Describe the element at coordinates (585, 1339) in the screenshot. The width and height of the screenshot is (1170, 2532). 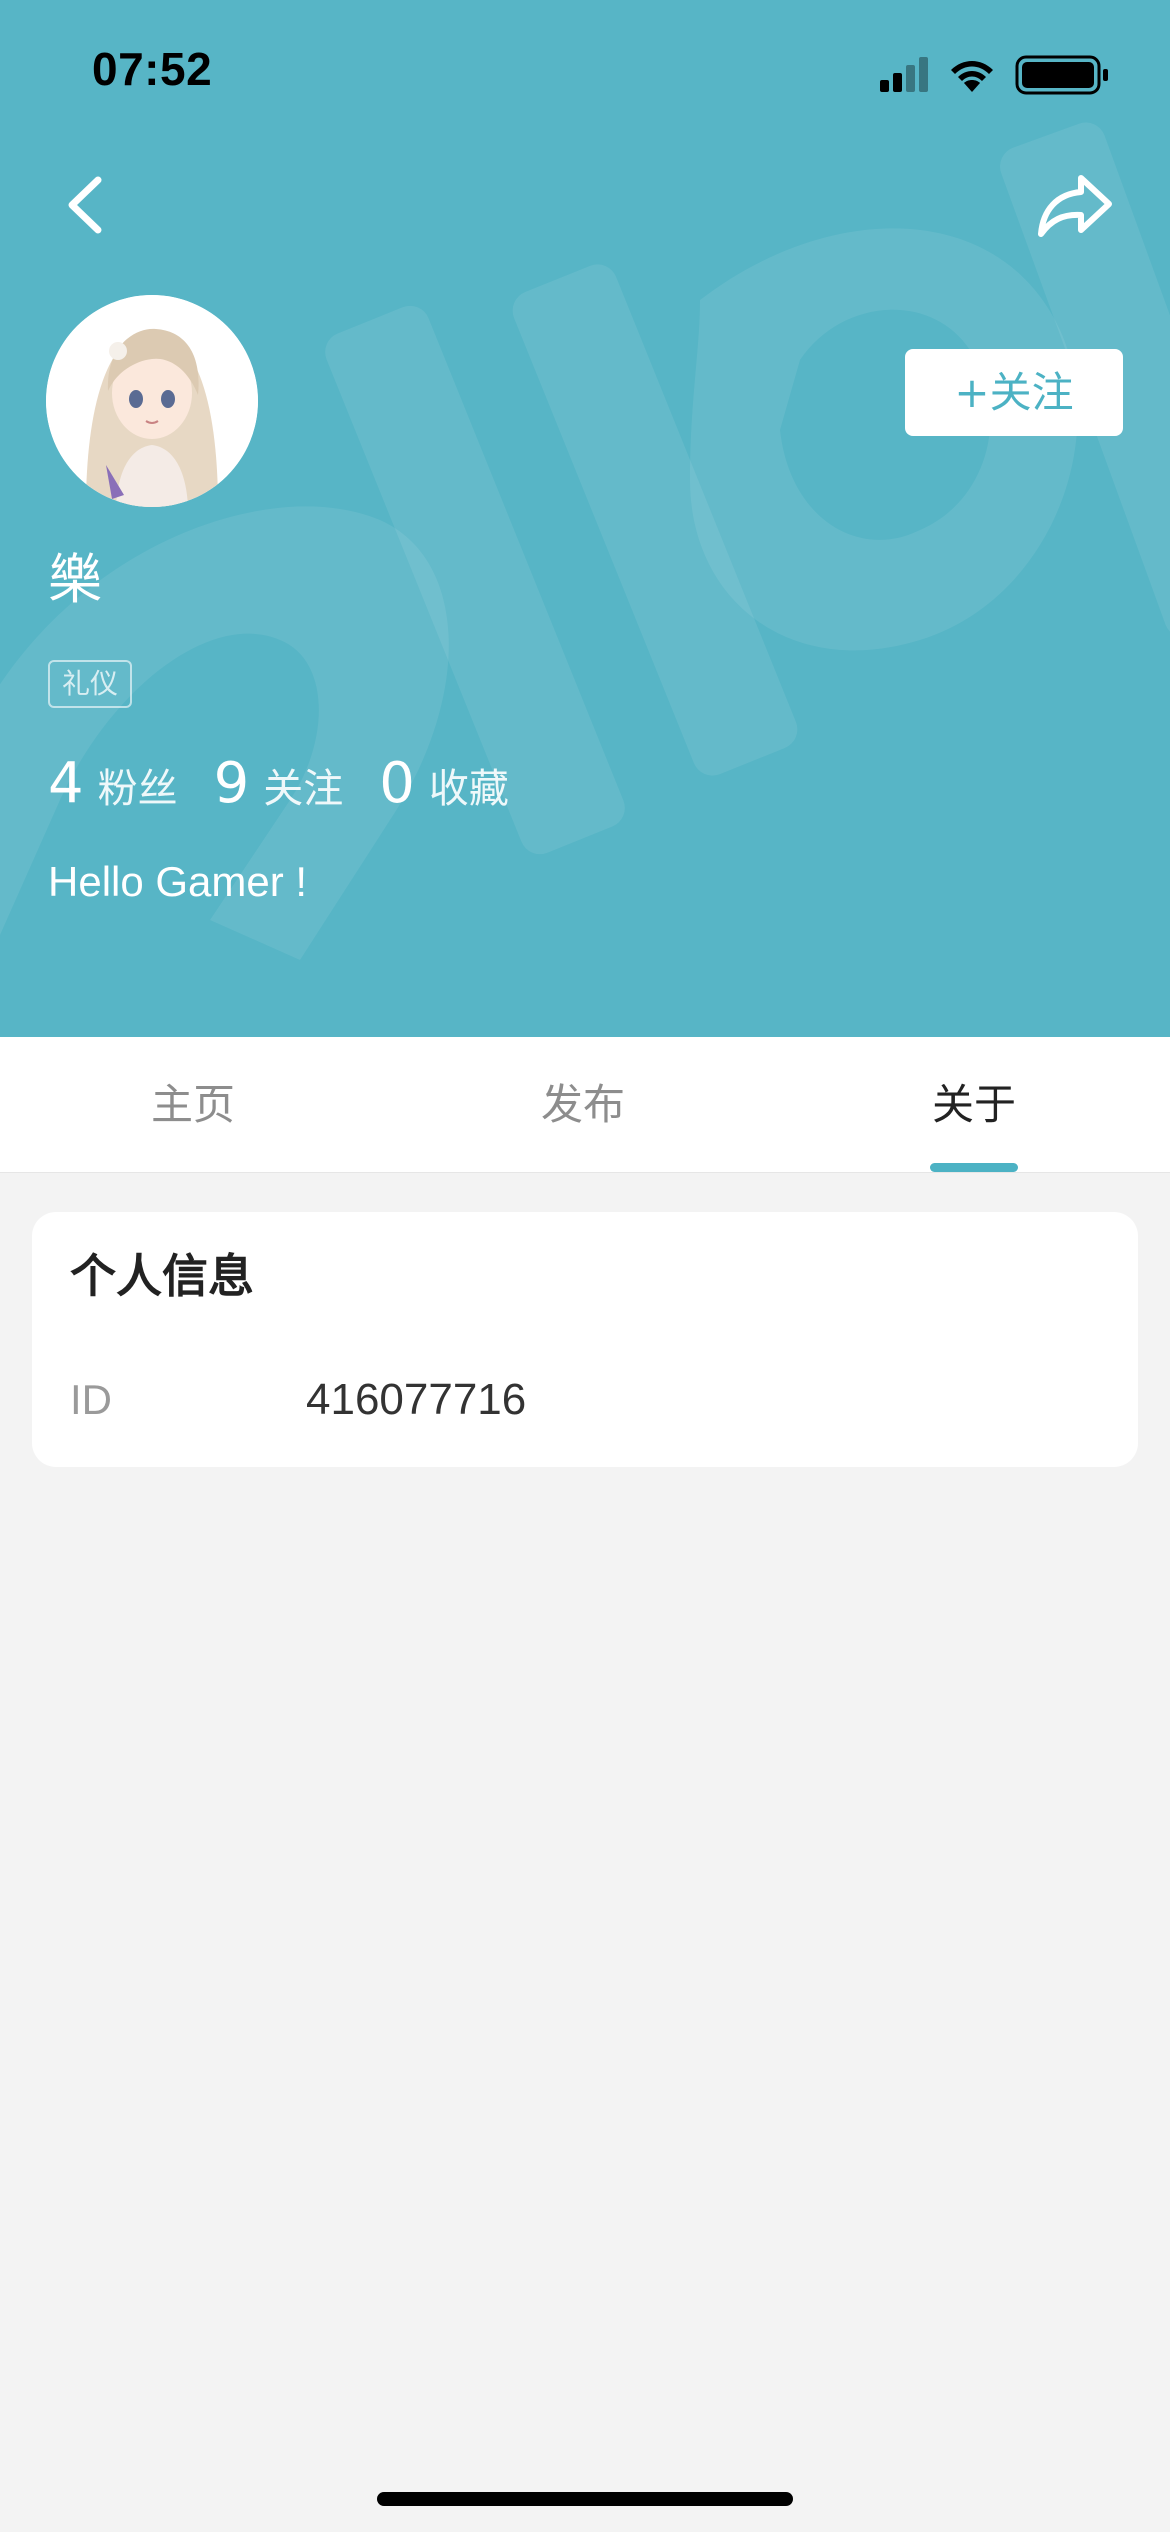
I see `personal-info-card: 个人信息 ID 416077716` at that location.